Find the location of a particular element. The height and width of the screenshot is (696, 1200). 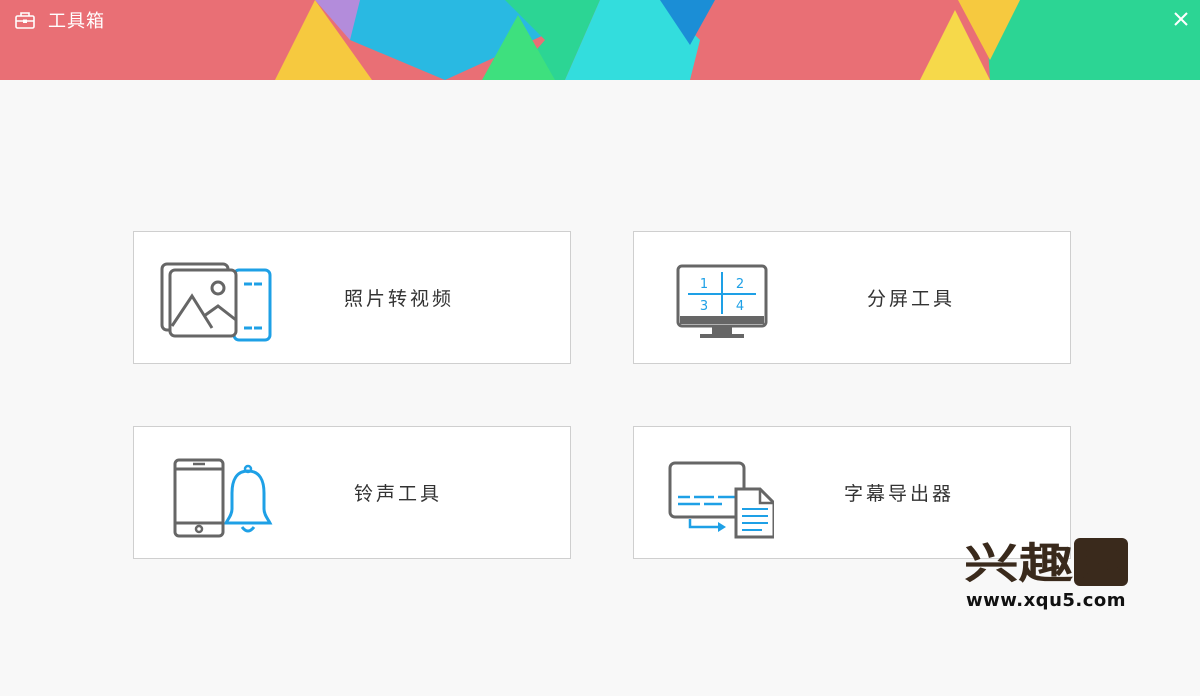

close-button is located at coordinates (1181, 19).